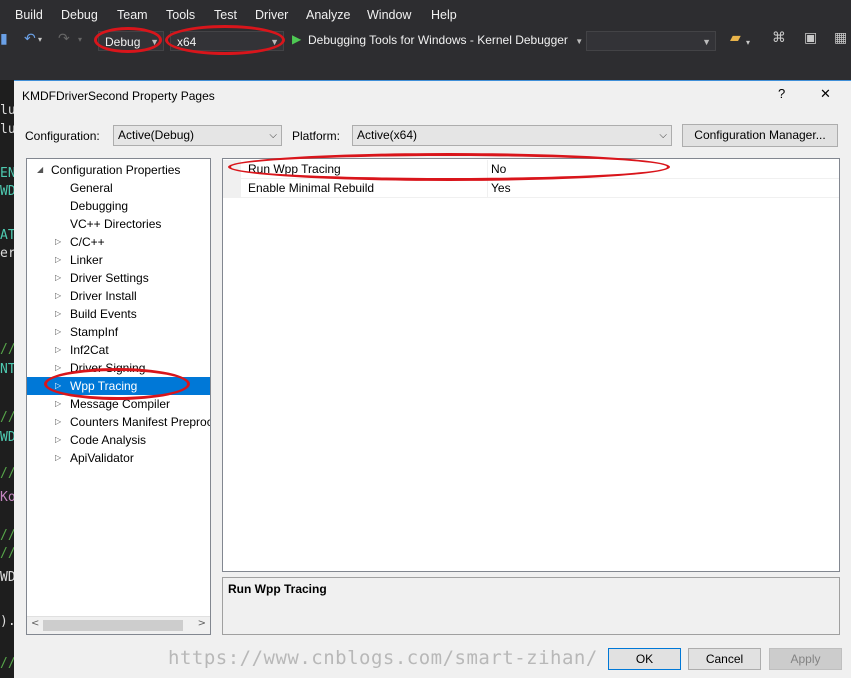 This screenshot has height=678, width=851. I want to click on tree-item: ▷ Driver Install, so click(118, 296).